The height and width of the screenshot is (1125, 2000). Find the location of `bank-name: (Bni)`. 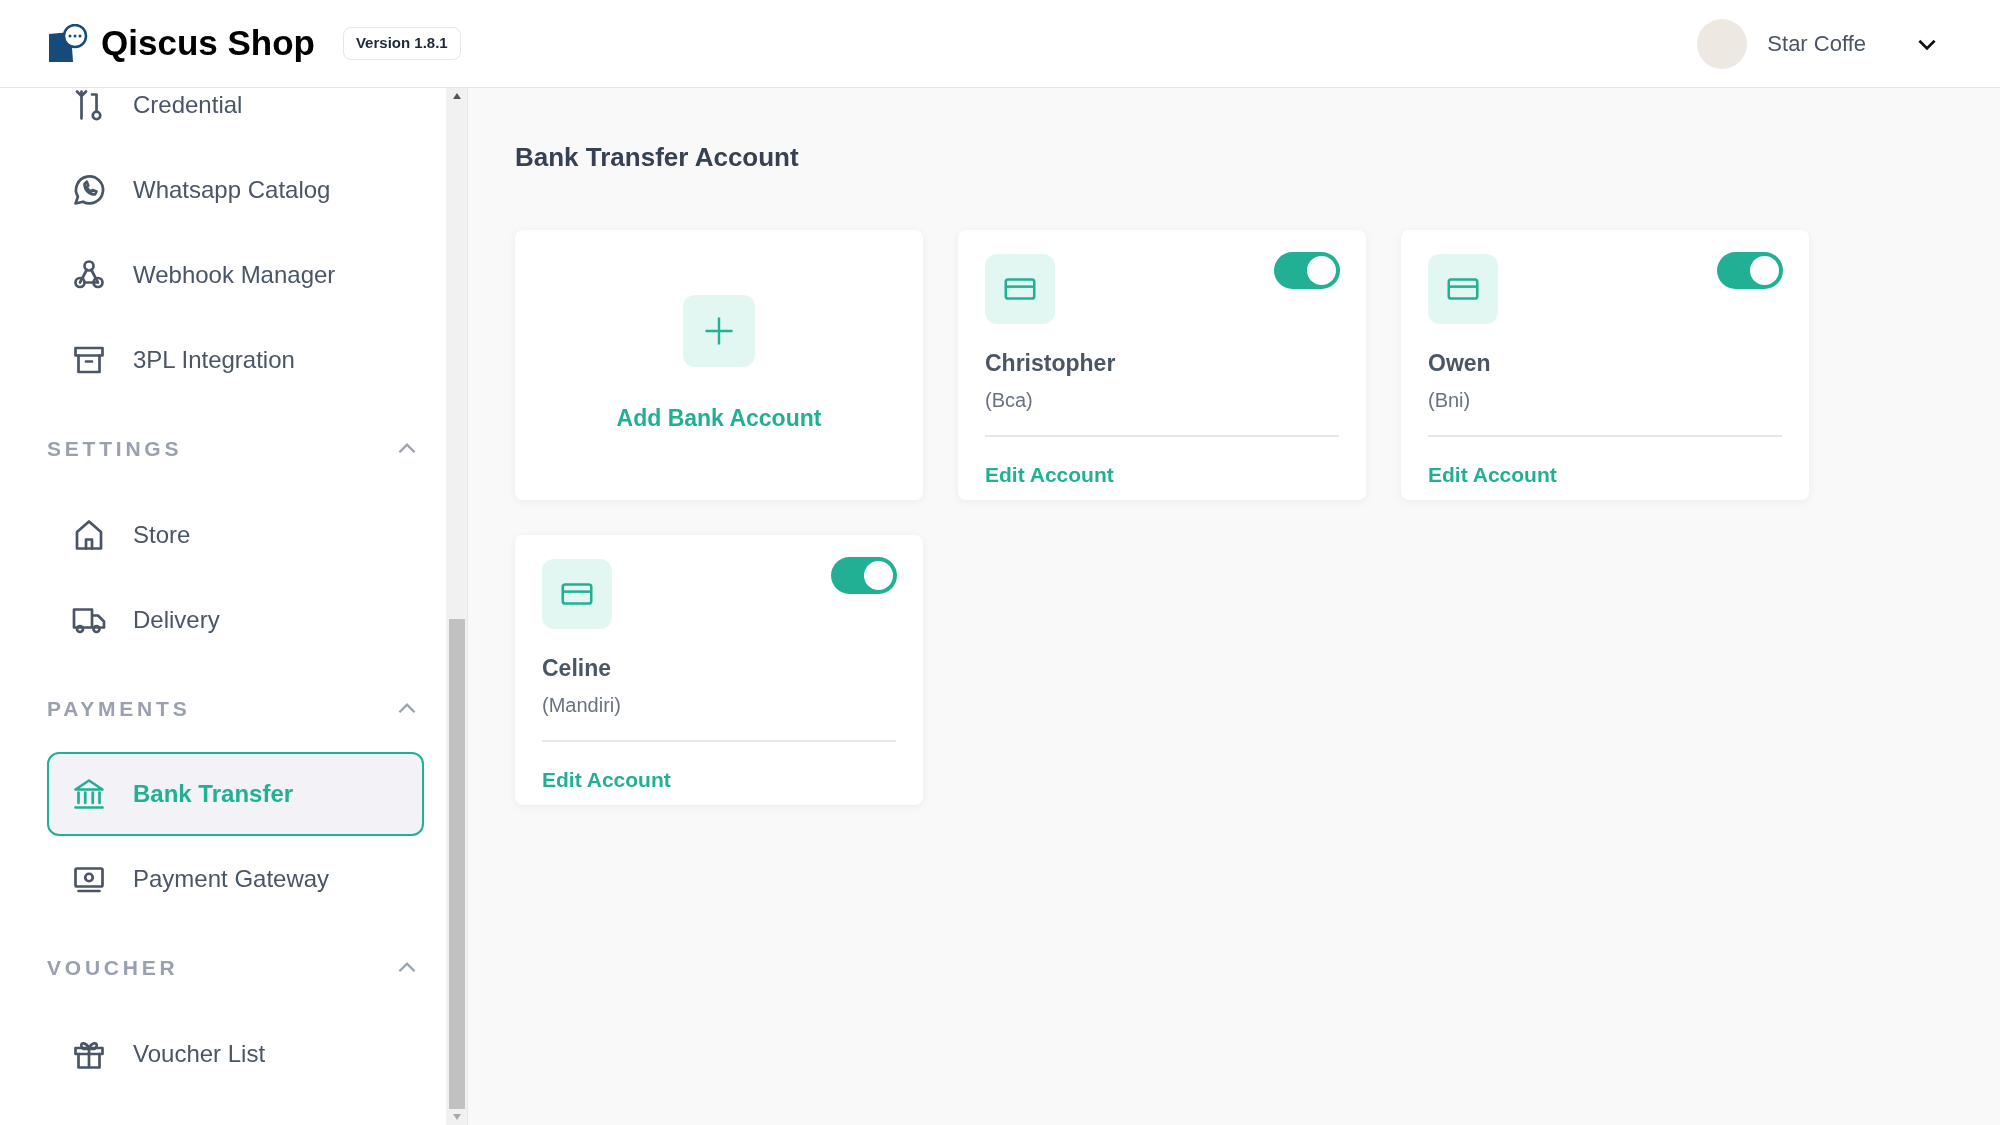

bank-name: (Bni) is located at coordinates (1450, 400).